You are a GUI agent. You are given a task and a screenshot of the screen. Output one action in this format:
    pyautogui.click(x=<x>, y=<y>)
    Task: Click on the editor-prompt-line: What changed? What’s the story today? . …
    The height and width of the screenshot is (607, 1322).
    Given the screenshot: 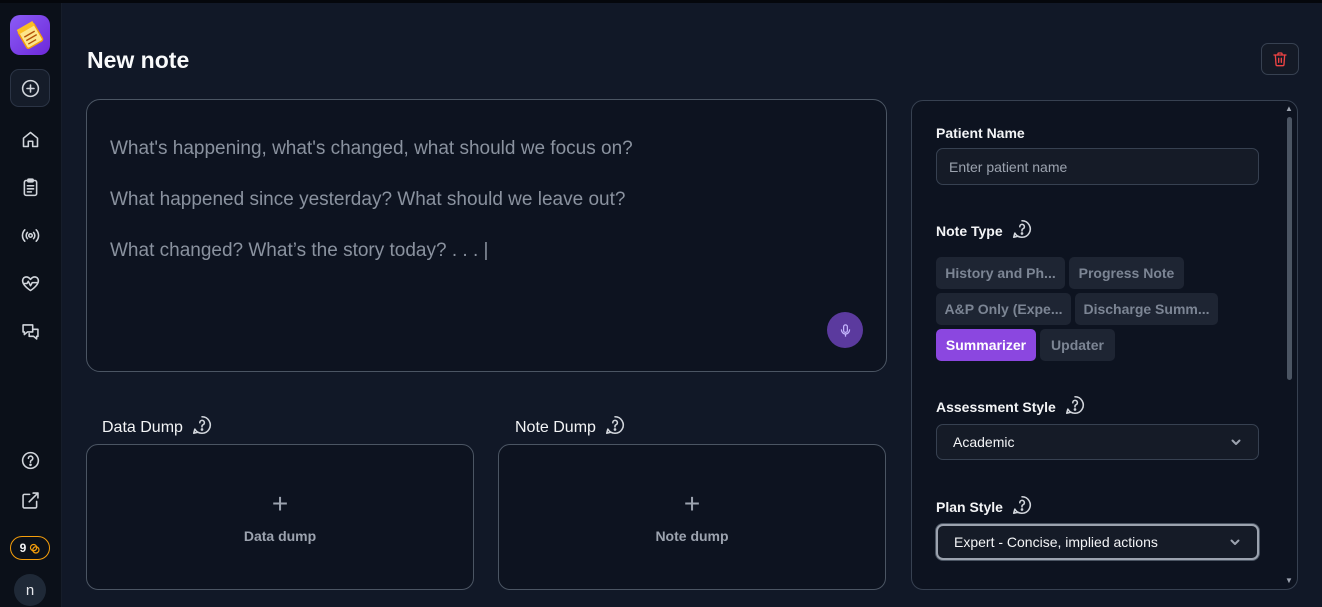 What is the action you would take?
    pyautogui.click(x=299, y=251)
    